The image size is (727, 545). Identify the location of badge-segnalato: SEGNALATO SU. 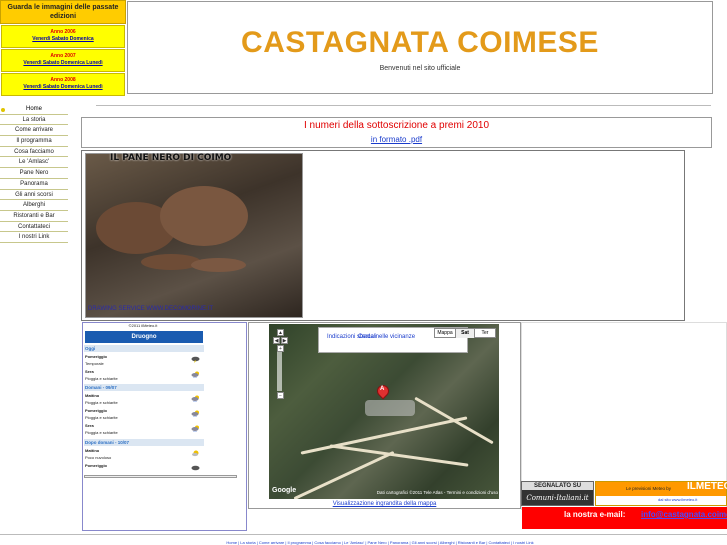
(557, 486).